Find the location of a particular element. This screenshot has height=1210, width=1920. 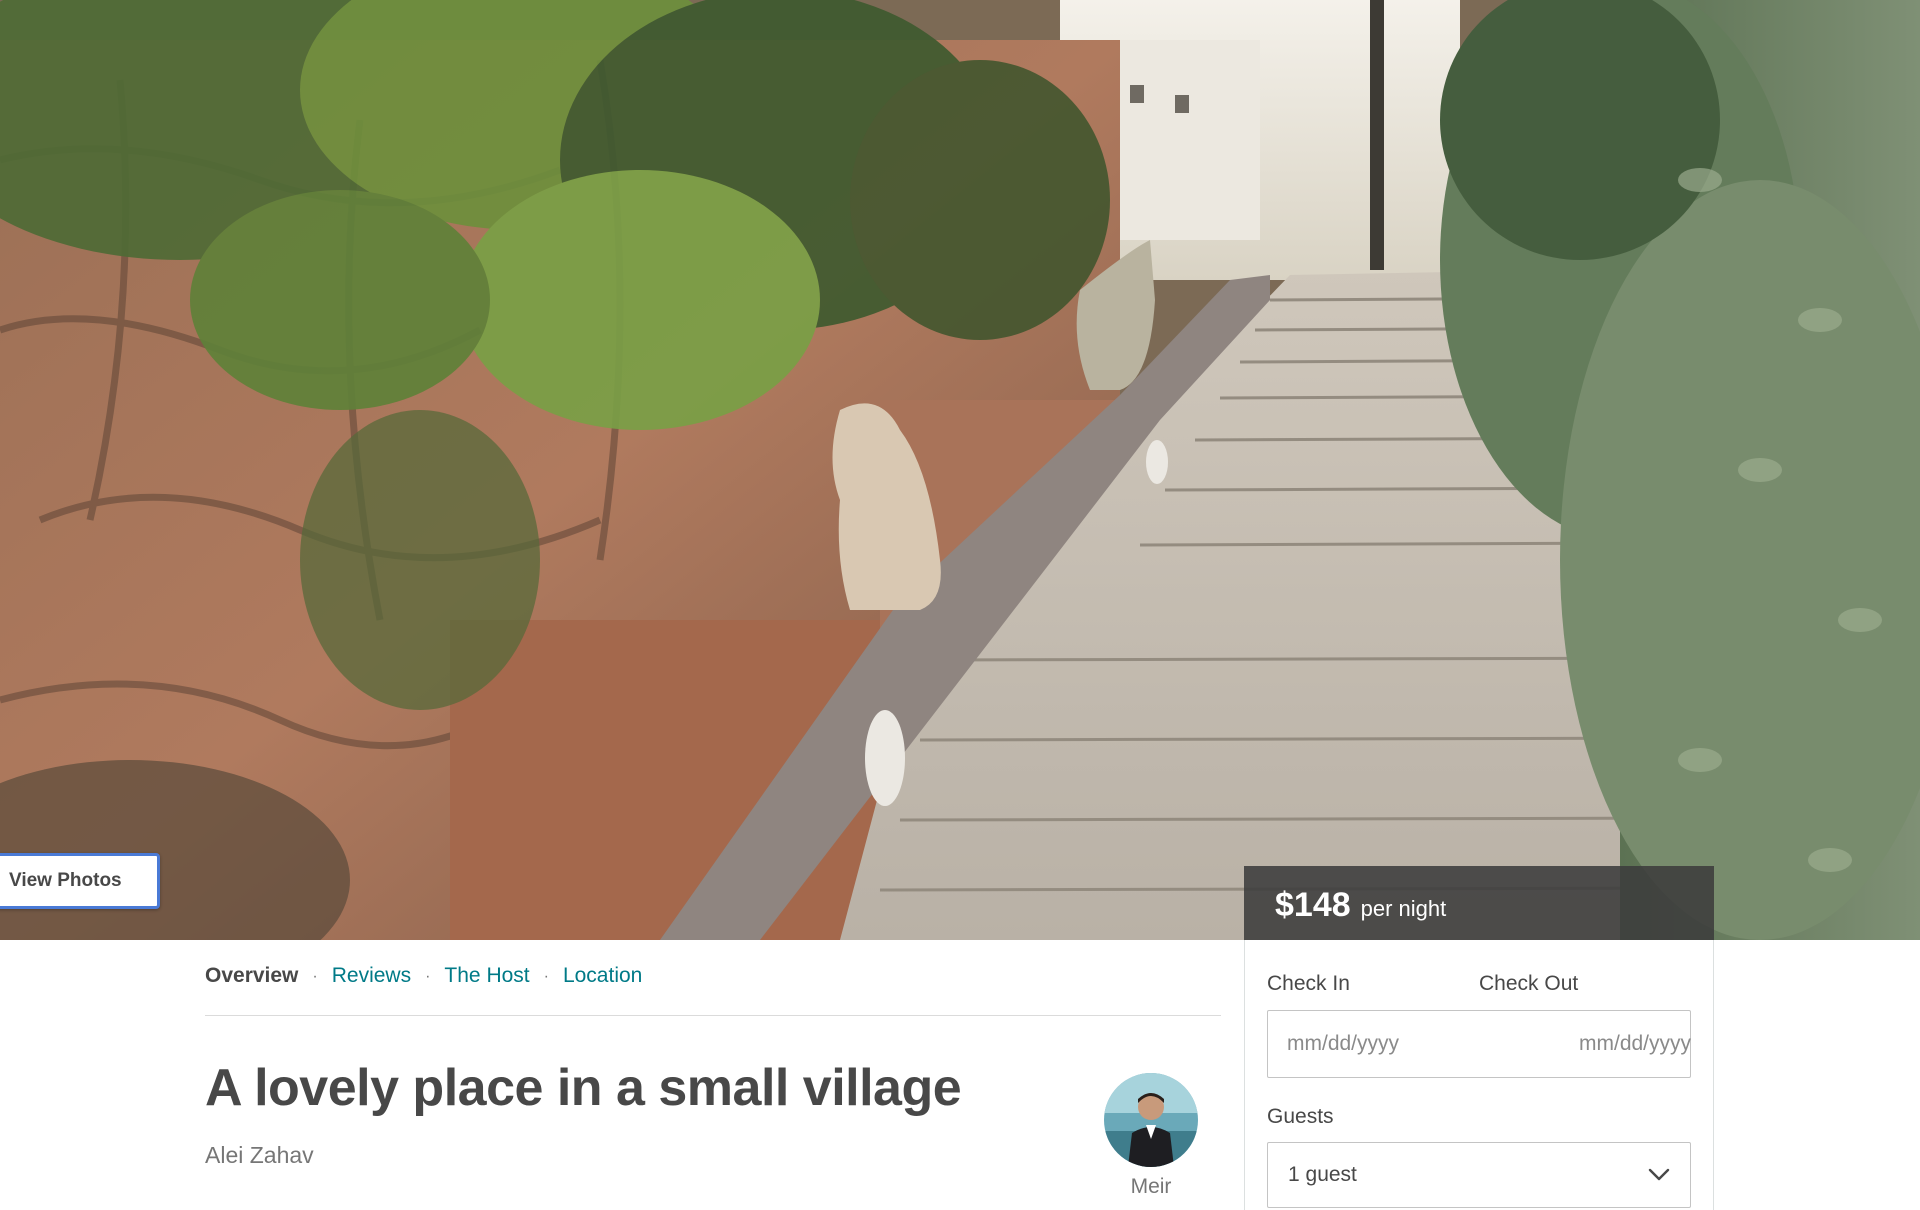

booking-panel: Check In Check Out Guests 1 guest is located at coordinates (1548, 1075).